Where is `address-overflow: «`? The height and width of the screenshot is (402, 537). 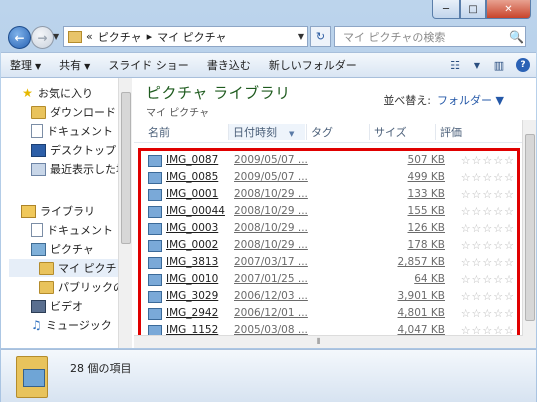
address-overflow: « is located at coordinates (89, 36).